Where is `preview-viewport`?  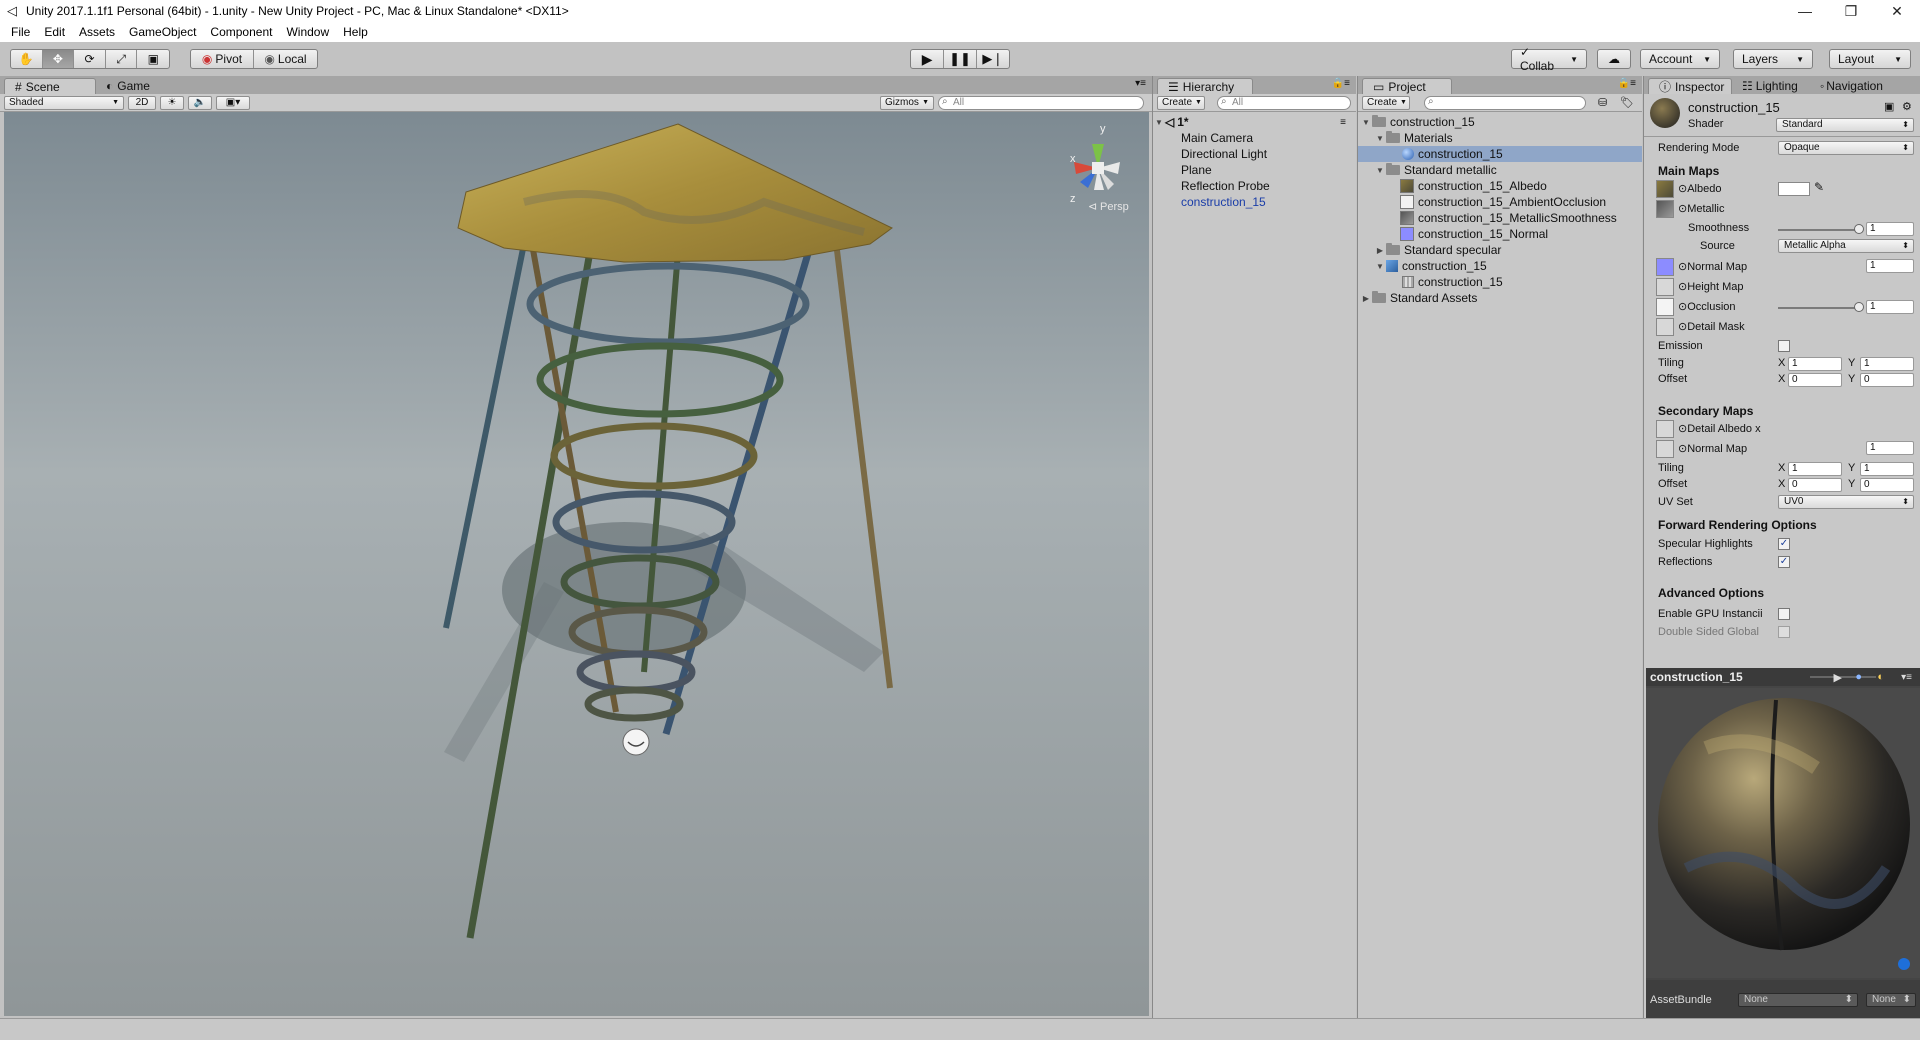 preview-viewport is located at coordinates (1783, 833).